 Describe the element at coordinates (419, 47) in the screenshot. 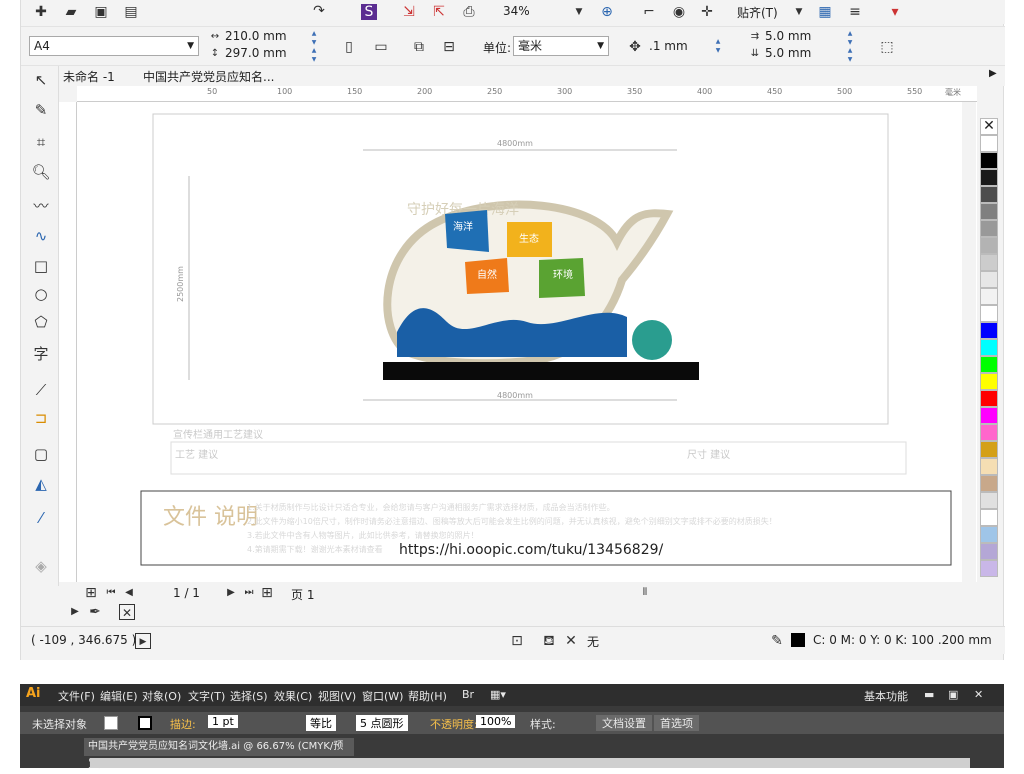

I see `all-pages-icon: ⧉` at that location.